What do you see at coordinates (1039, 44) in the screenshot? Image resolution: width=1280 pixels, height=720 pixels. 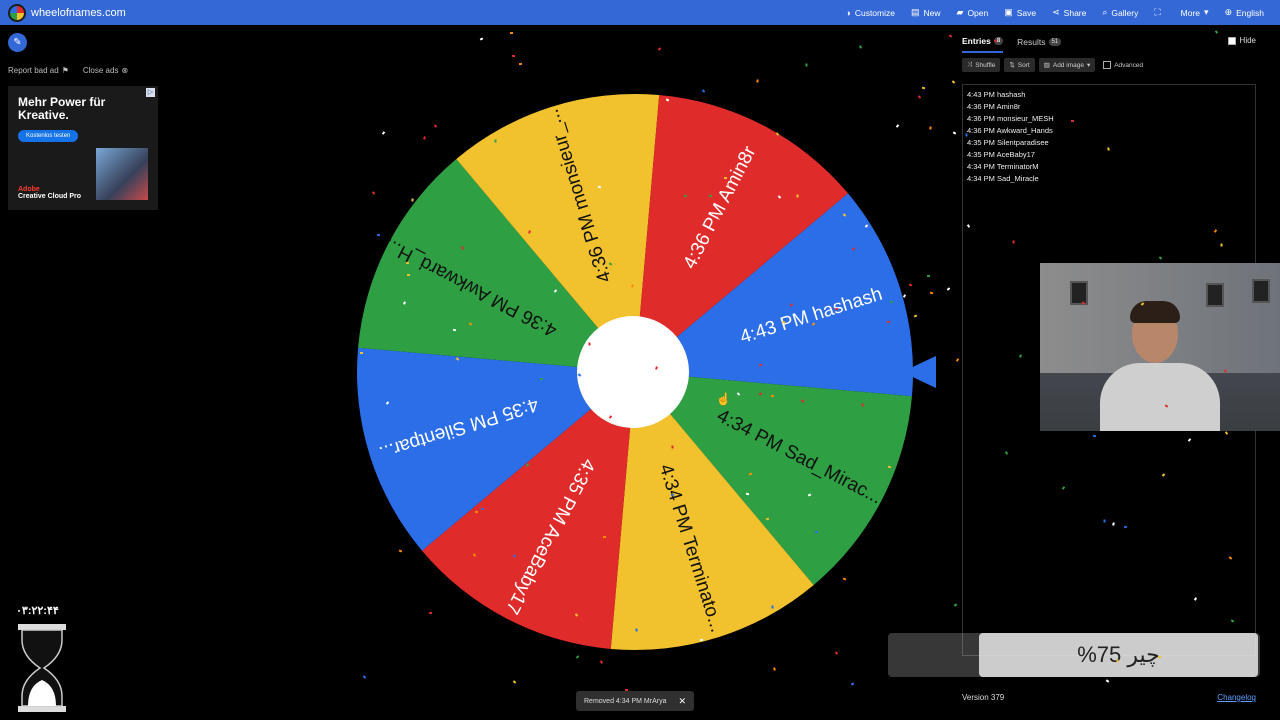 I see `tab-results: Results 51` at bounding box center [1039, 44].